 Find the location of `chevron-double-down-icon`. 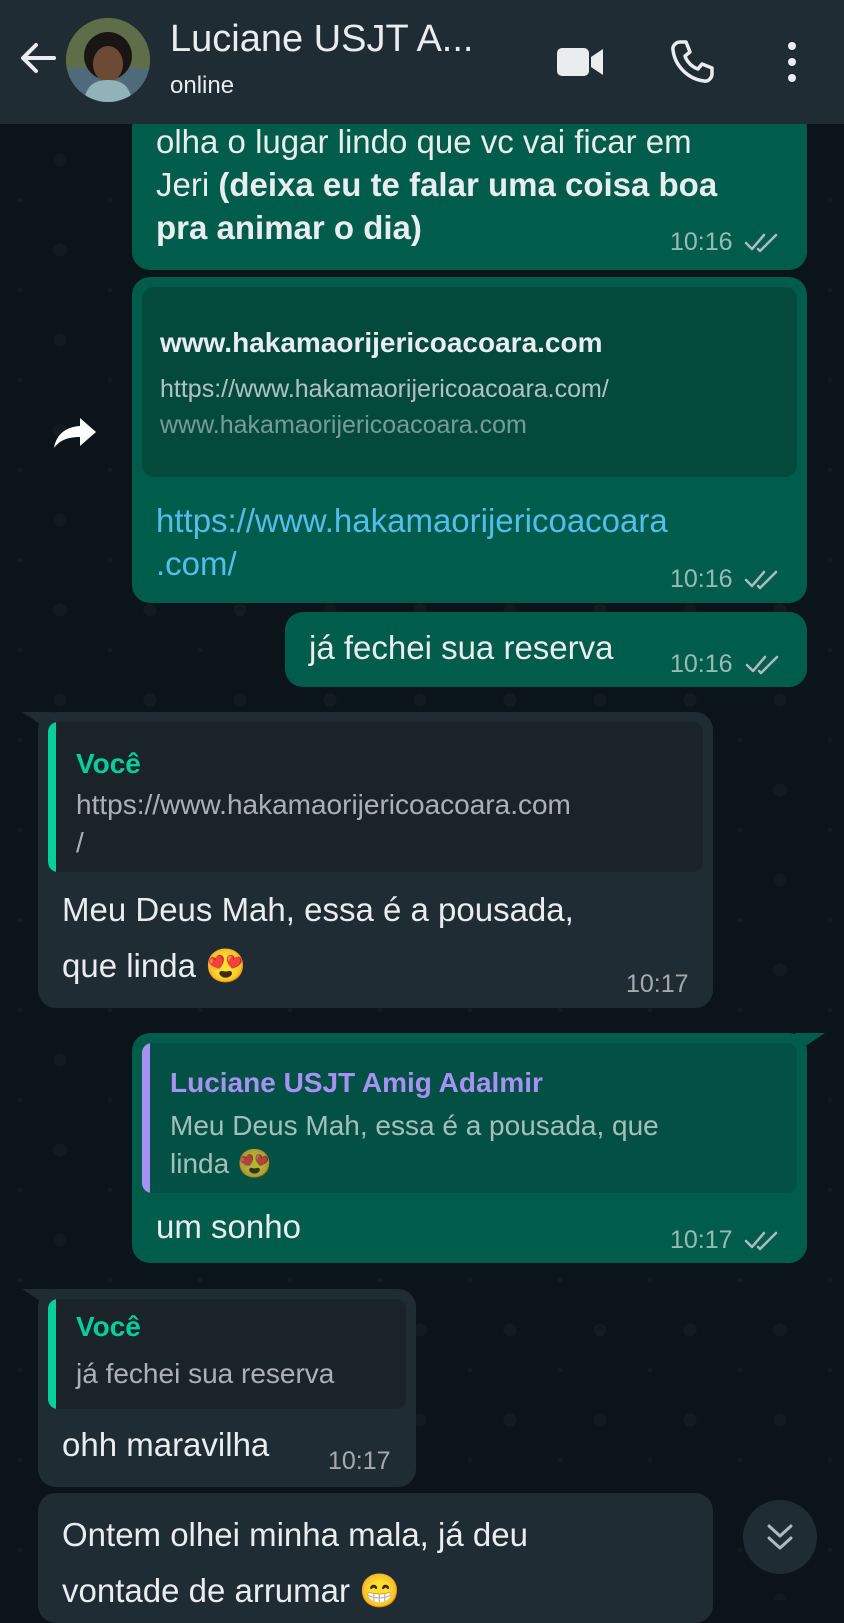

chevron-double-down-icon is located at coordinates (780, 1537).